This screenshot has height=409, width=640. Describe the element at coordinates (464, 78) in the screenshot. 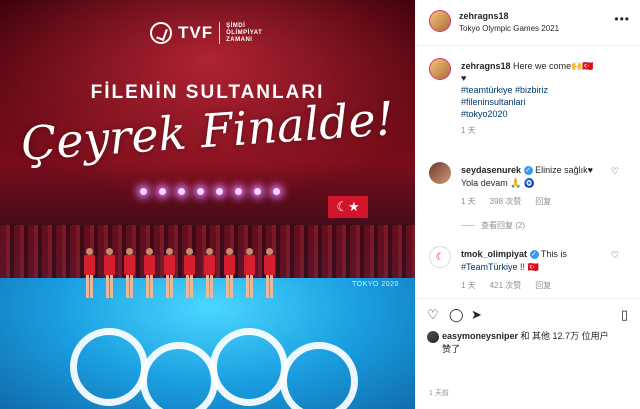

I see `caption-heart: ♥` at that location.